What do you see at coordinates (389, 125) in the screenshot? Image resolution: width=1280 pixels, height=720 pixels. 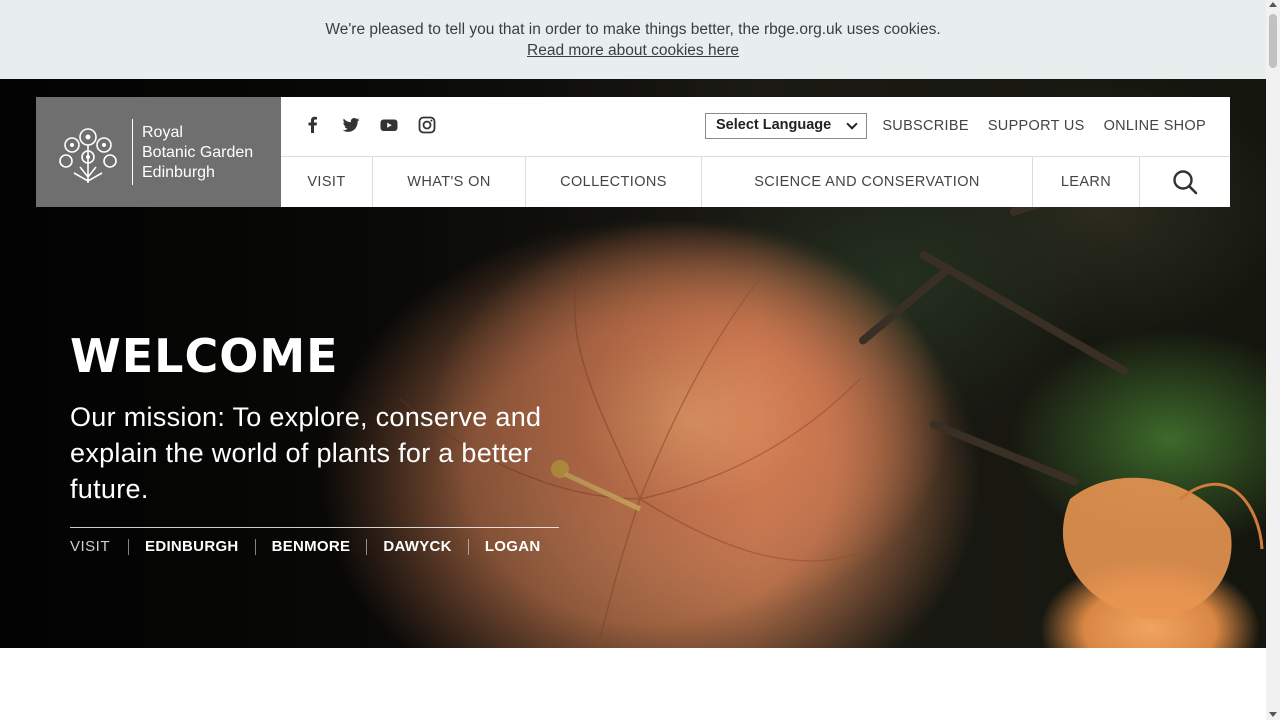 I see `youtube-icon` at bounding box center [389, 125].